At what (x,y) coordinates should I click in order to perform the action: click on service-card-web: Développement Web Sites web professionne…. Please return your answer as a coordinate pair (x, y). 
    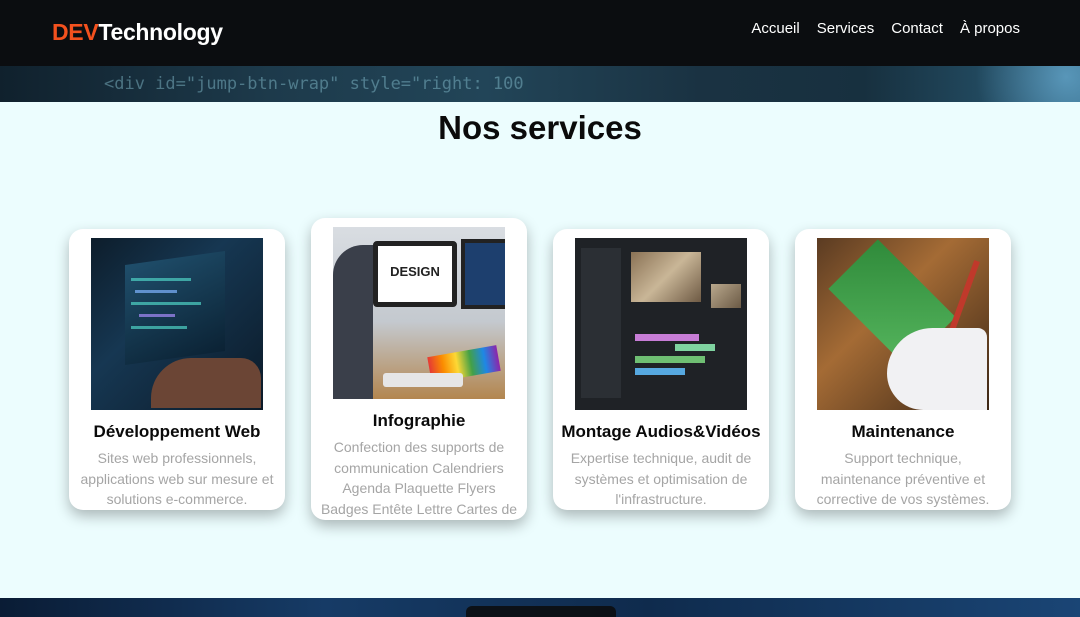
    Looking at the image, I should click on (177, 369).